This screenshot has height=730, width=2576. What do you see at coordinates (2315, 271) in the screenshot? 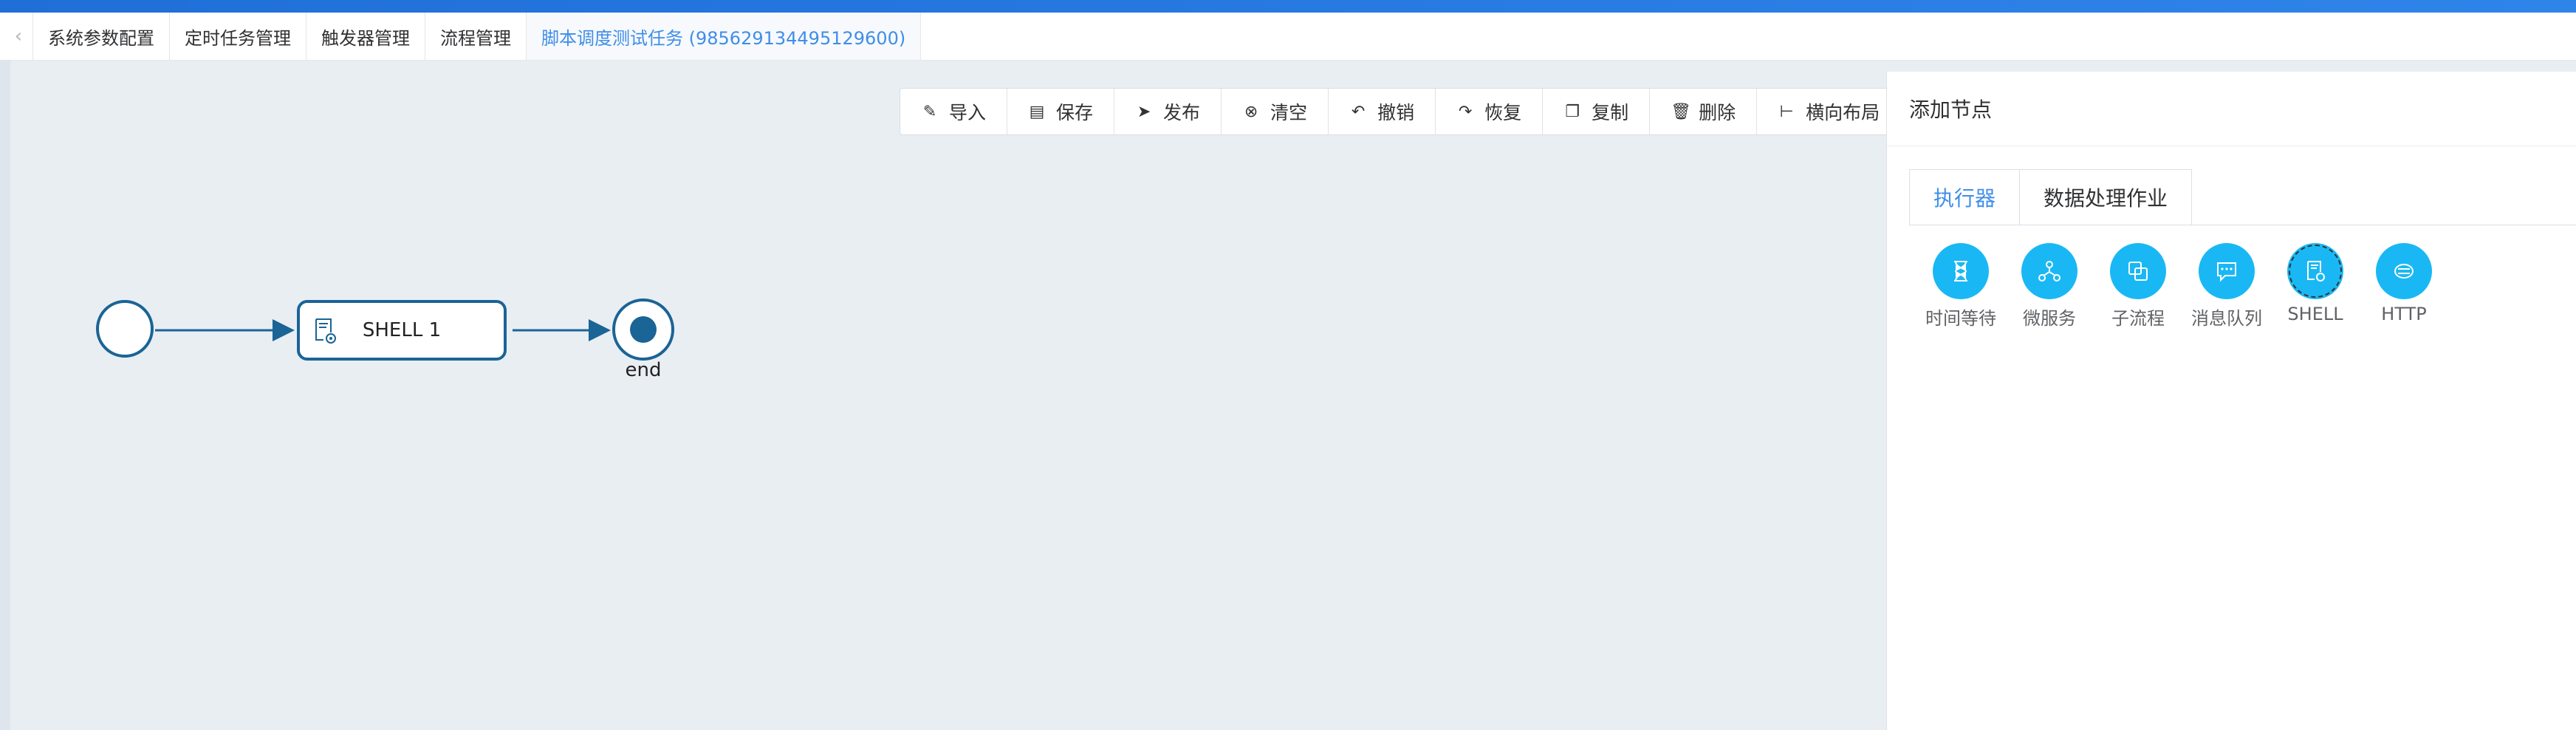
I see `shell-script-icon` at bounding box center [2315, 271].